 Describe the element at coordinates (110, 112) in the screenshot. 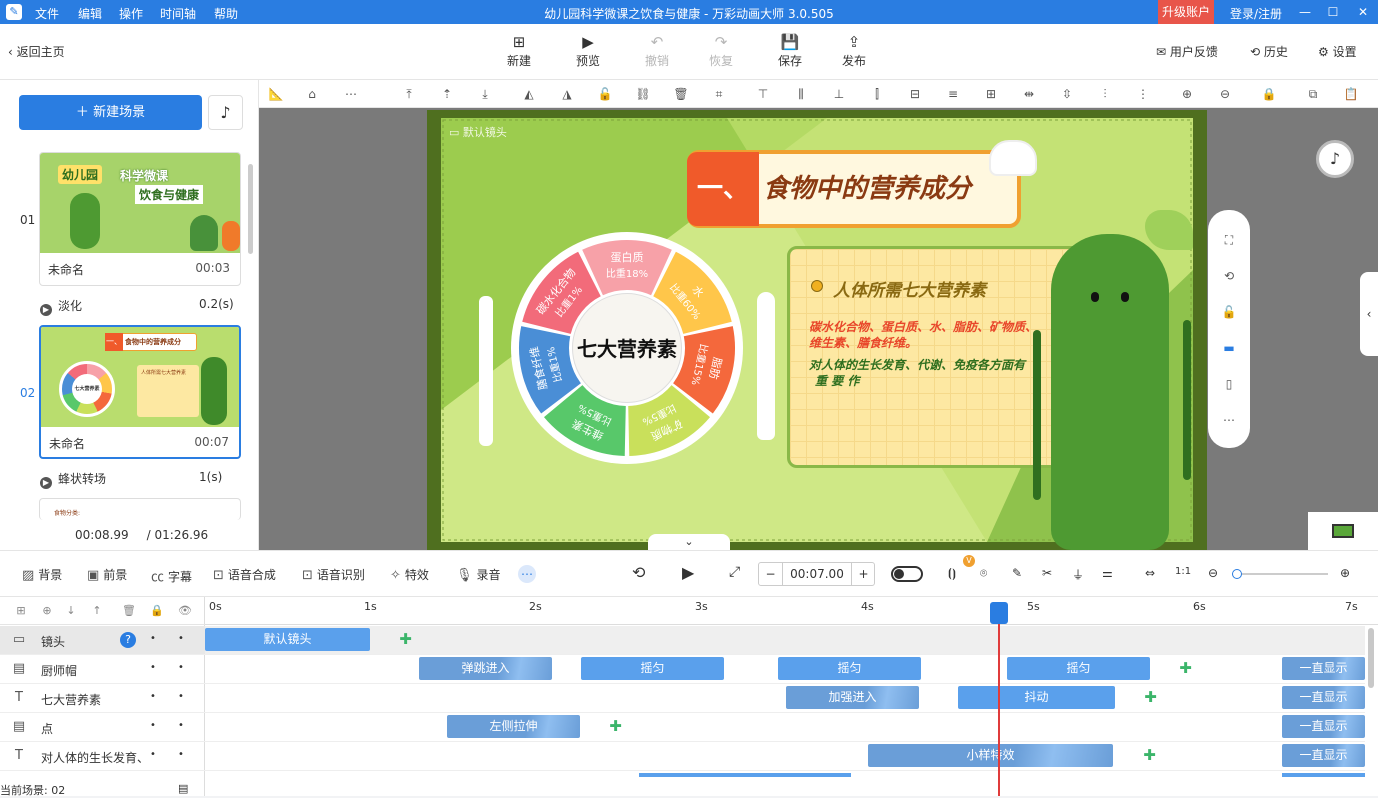

I see `new-scene-button: ＋ 新建场景` at that location.